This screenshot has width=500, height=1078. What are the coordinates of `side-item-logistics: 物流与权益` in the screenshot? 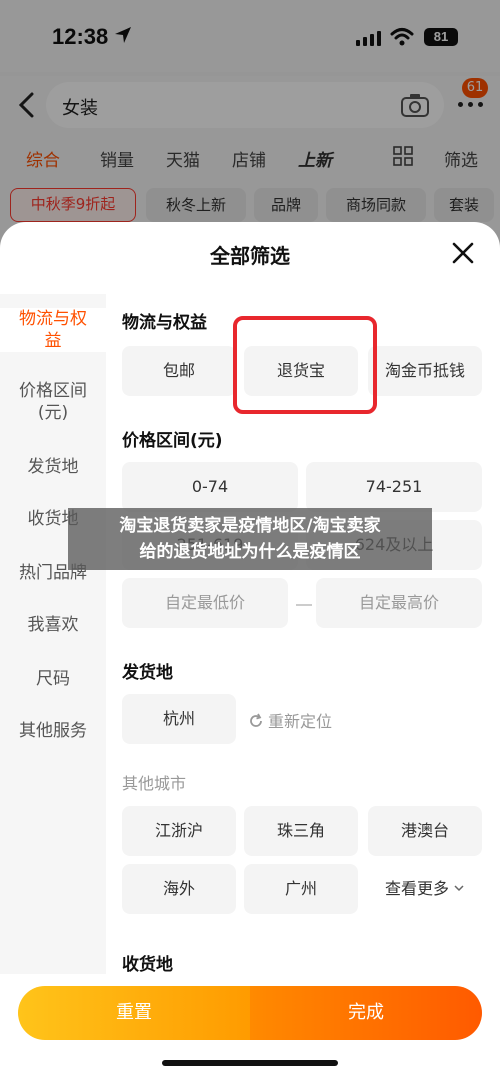 It's located at (53, 330).